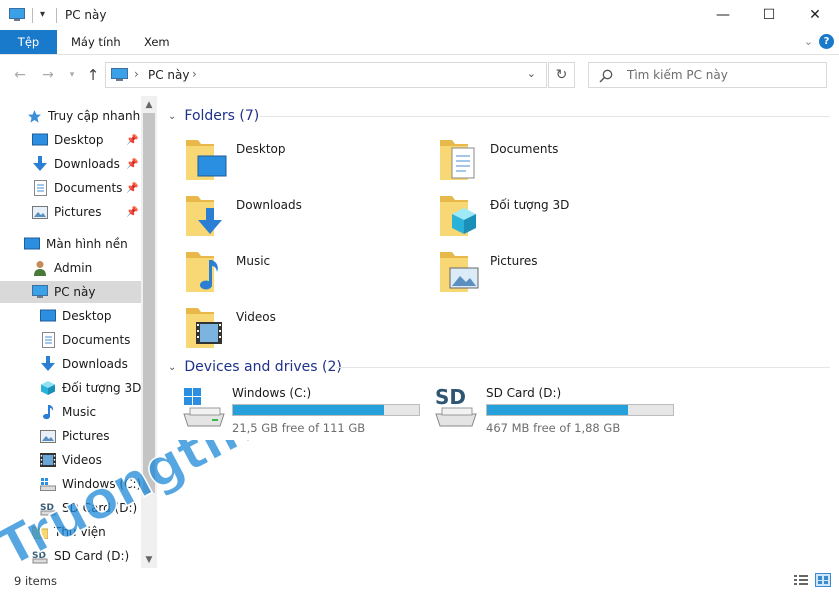 The width and height of the screenshot is (839, 593). Describe the element at coordinates (93, 75) in the screenshot. I see `up-arrow-icon: ↑` at that location.